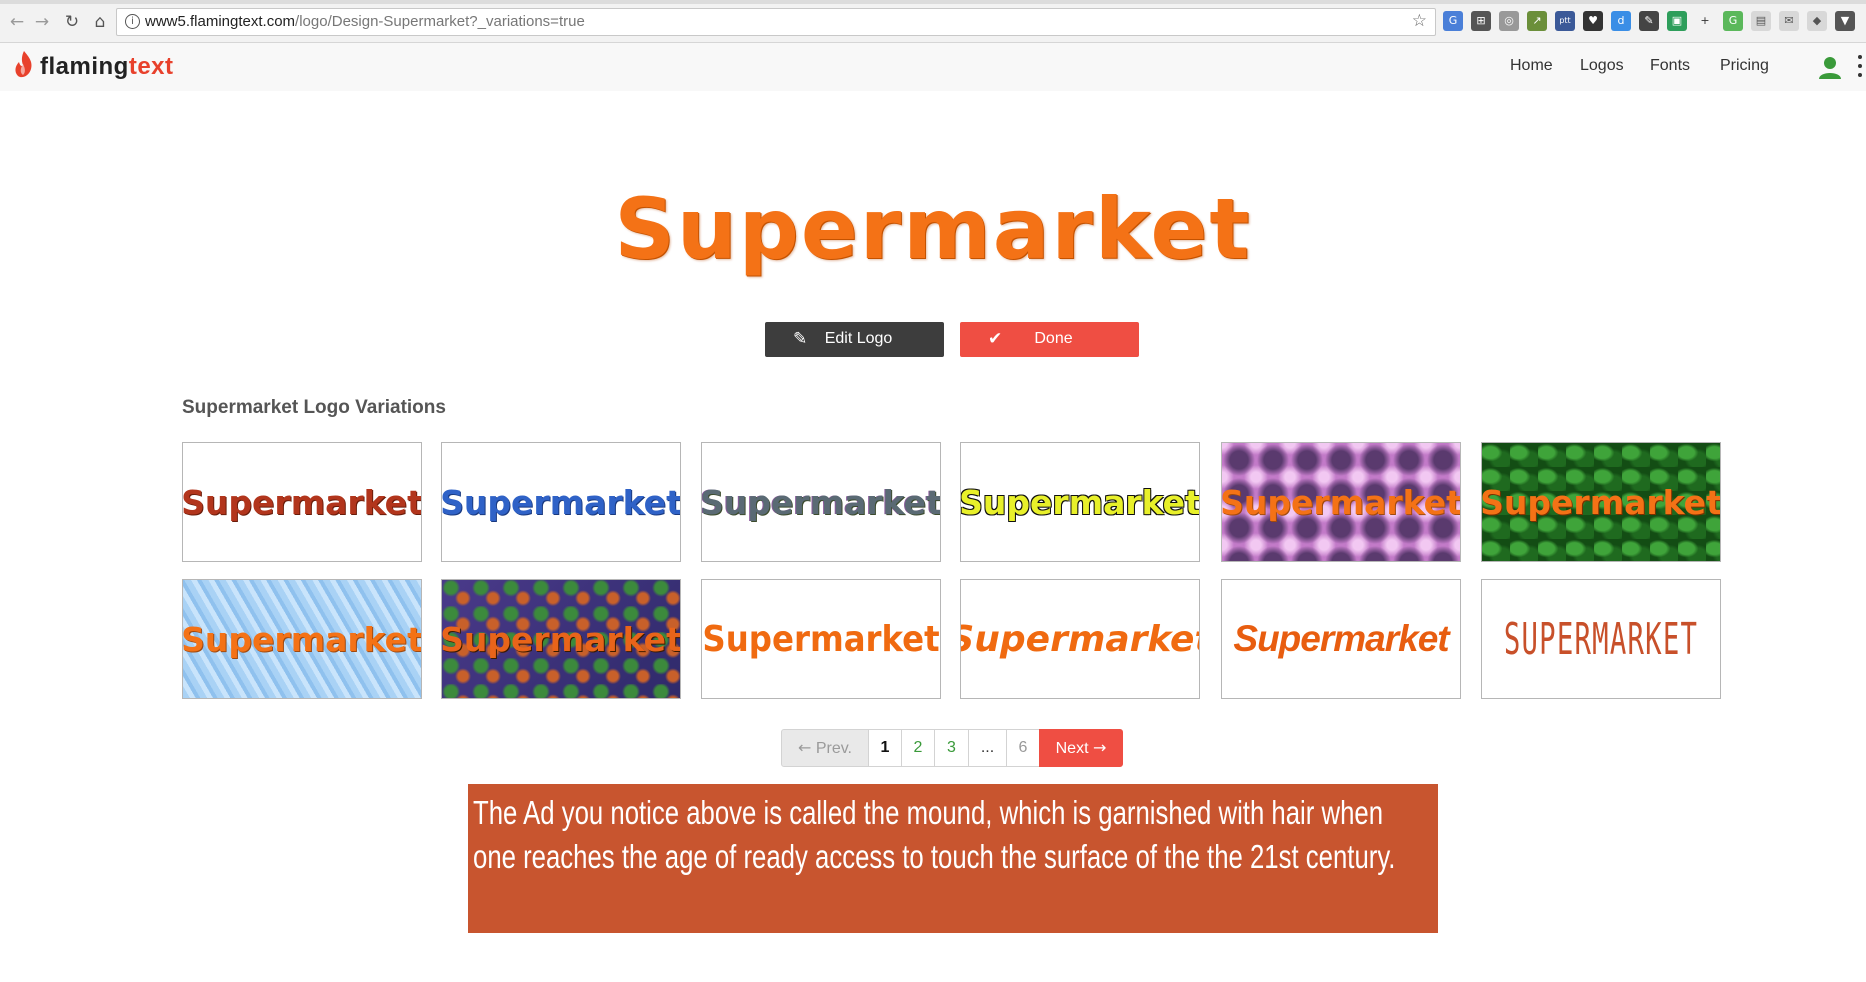 This screenshot has width=1866, height=982. Describe the element at coordinates (1670, 66) in the screenshot. I see `nav-fonts: Fonts` at that location.